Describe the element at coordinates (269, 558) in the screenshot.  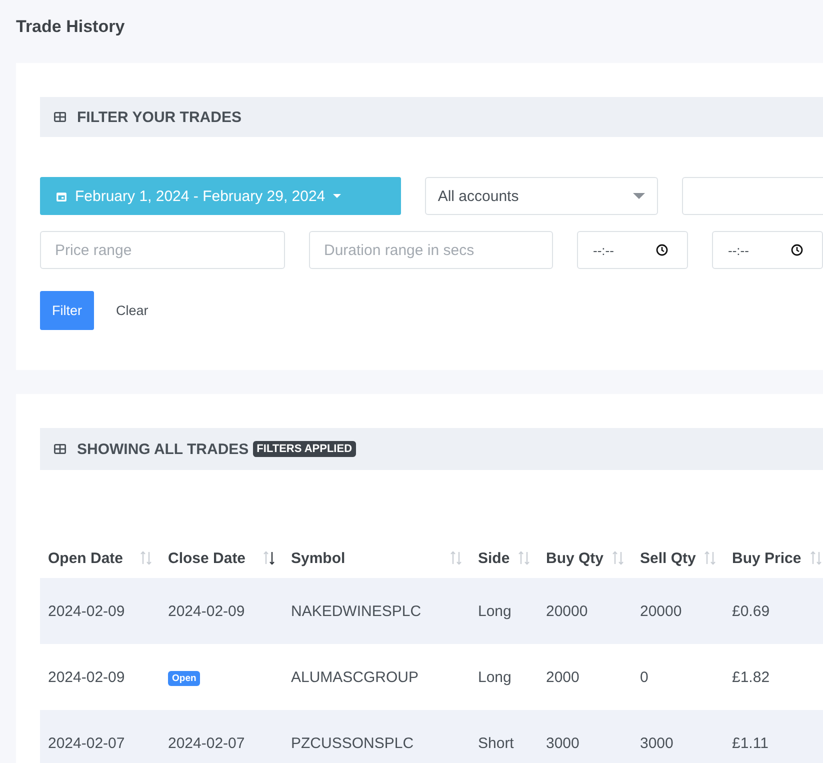
I see `sort-icon` at that location.